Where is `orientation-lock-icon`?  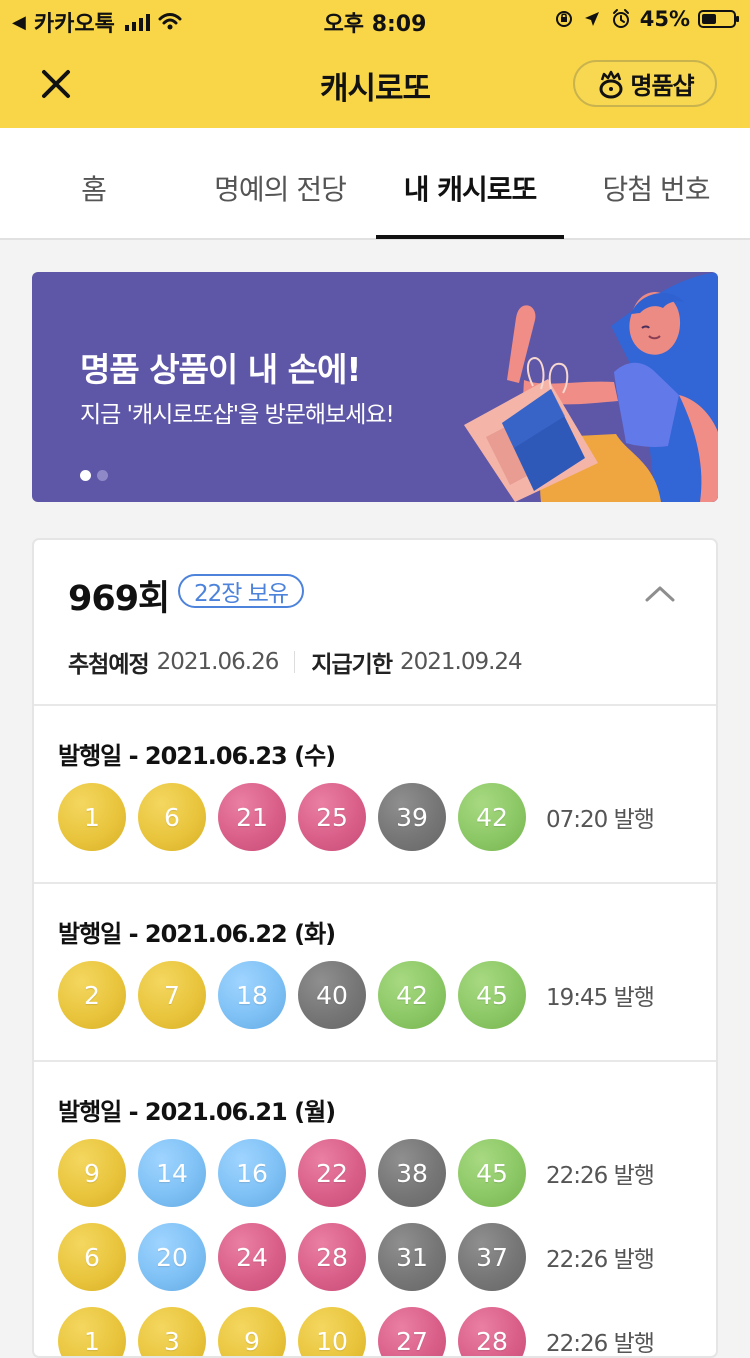
orientation-lock-icon is located at coordinates (563, 19).